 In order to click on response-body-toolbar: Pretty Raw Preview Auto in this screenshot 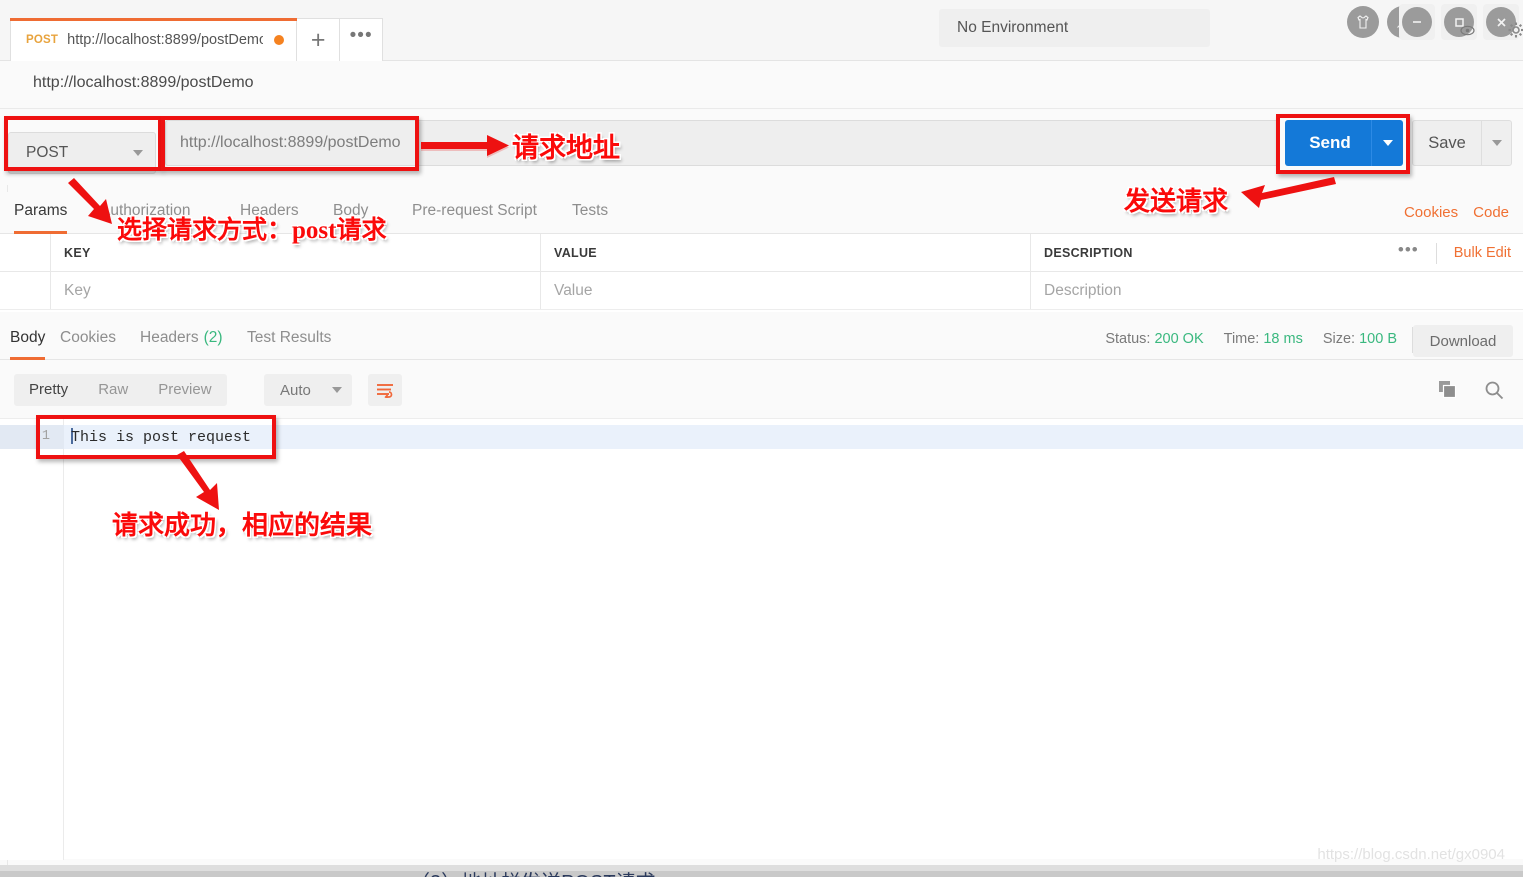, I will do `click(761, 389)`.